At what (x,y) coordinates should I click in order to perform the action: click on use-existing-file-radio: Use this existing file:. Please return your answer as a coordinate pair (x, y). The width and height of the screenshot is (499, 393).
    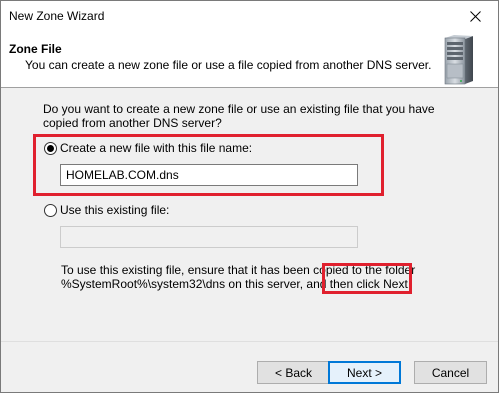
    Looking at the image, I should click on (106, 210).